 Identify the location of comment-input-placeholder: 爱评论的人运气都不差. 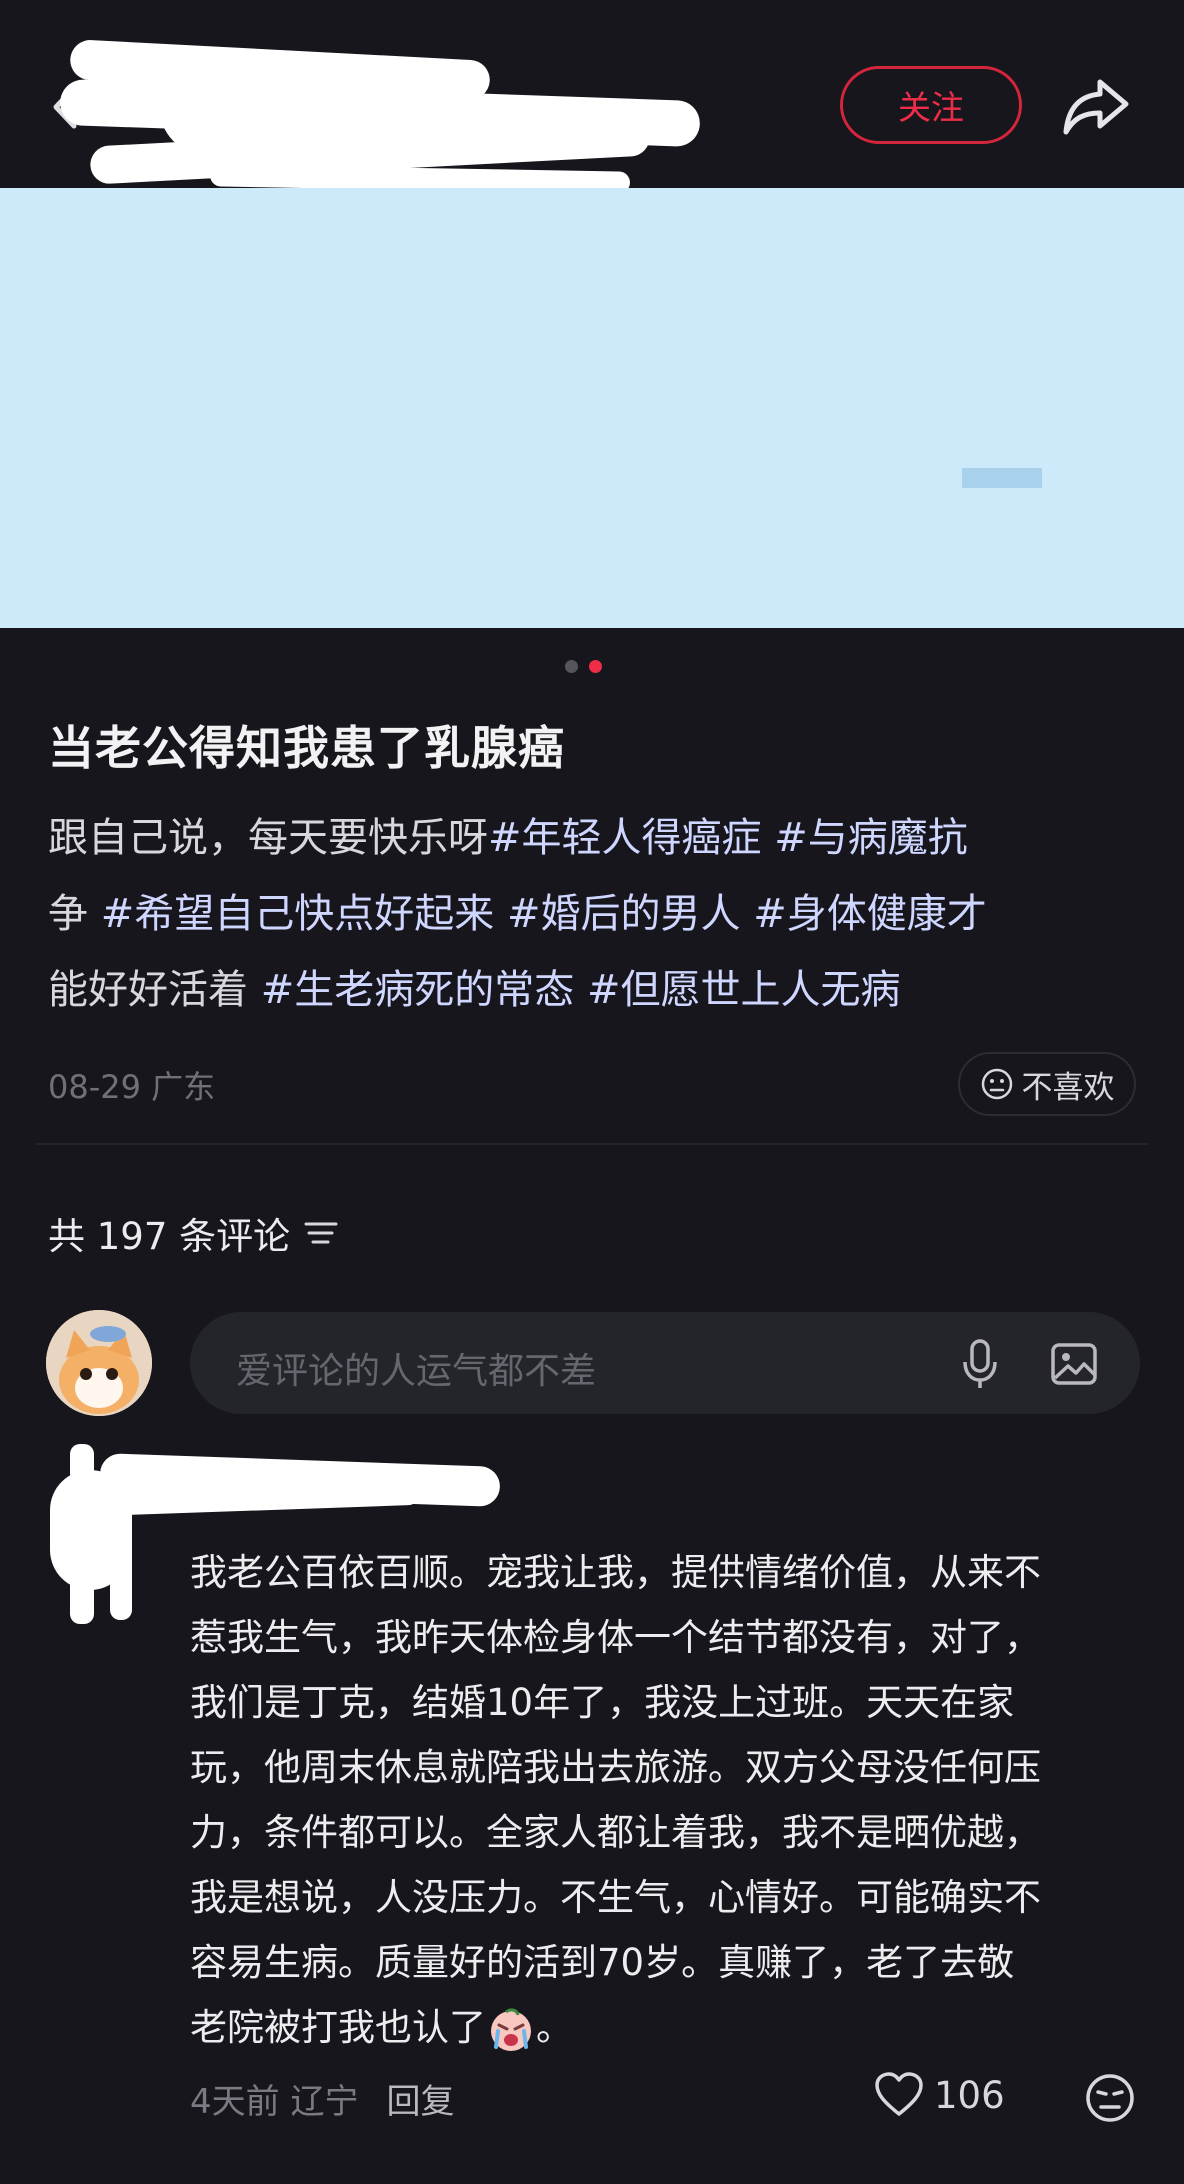
(416, 1371).